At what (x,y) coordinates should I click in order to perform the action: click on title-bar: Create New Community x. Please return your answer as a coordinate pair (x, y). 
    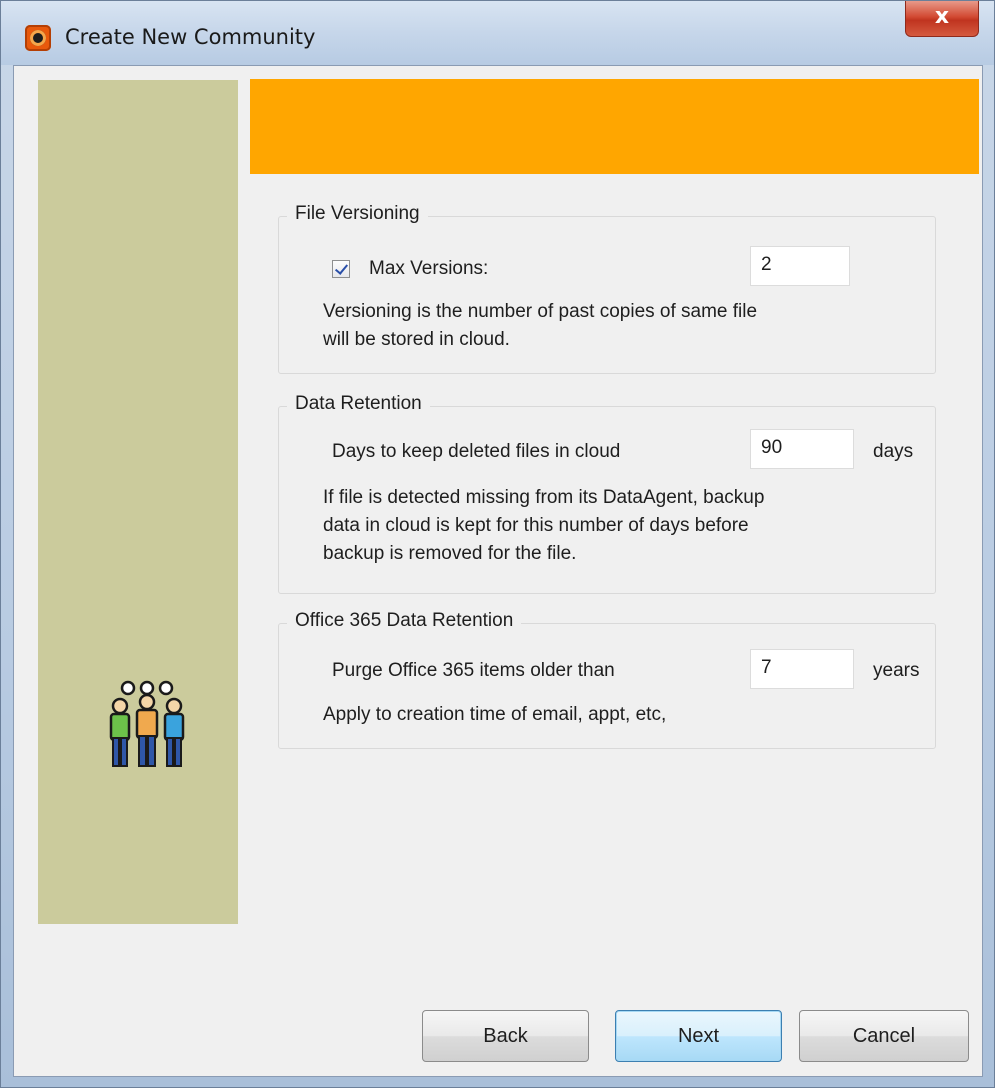
    Looking at the image, I should click on (497, 33).